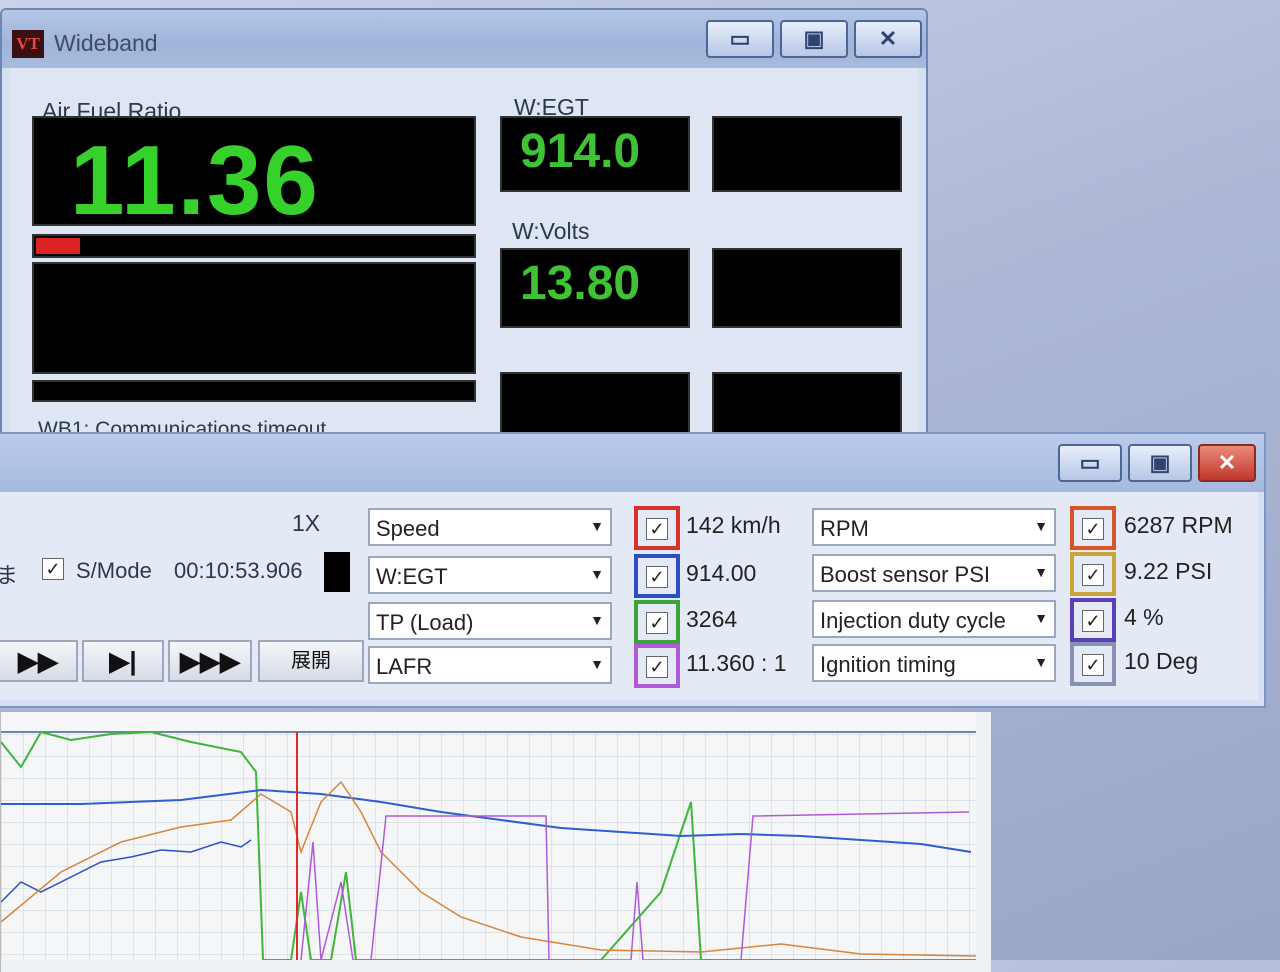  I want to click on channel-color-ignition: ✓, so click(1093, 664).